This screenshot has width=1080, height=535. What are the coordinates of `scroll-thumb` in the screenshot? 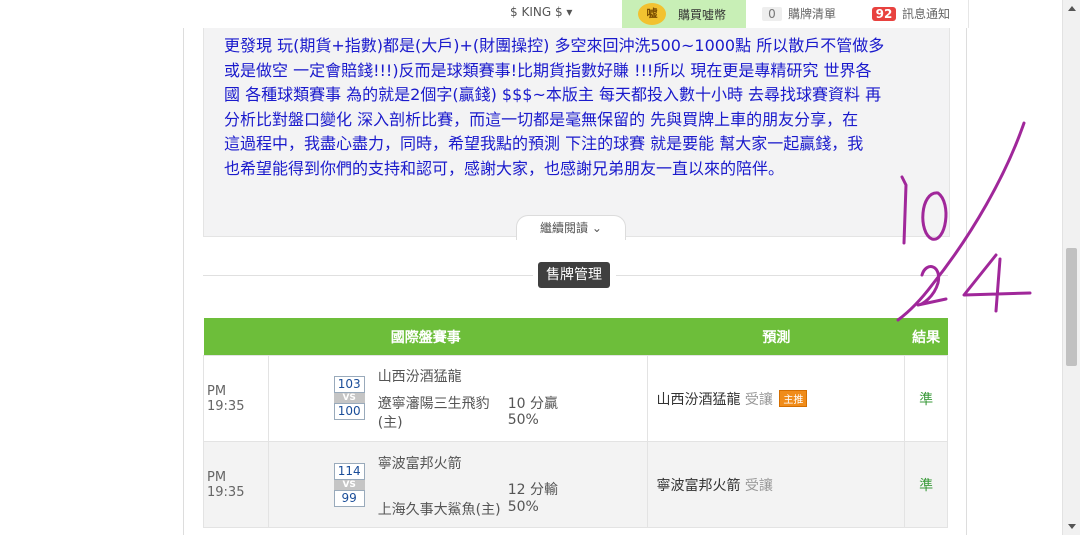 It's located at (1071, 307).